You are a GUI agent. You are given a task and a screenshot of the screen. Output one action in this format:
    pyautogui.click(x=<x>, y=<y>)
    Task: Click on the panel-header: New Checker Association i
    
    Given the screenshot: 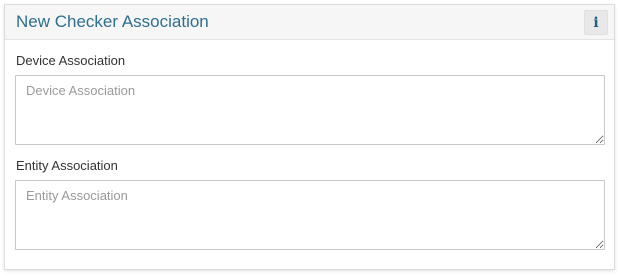 What is the action you would take?
    pyautogui.click(x=309, y=22)
    